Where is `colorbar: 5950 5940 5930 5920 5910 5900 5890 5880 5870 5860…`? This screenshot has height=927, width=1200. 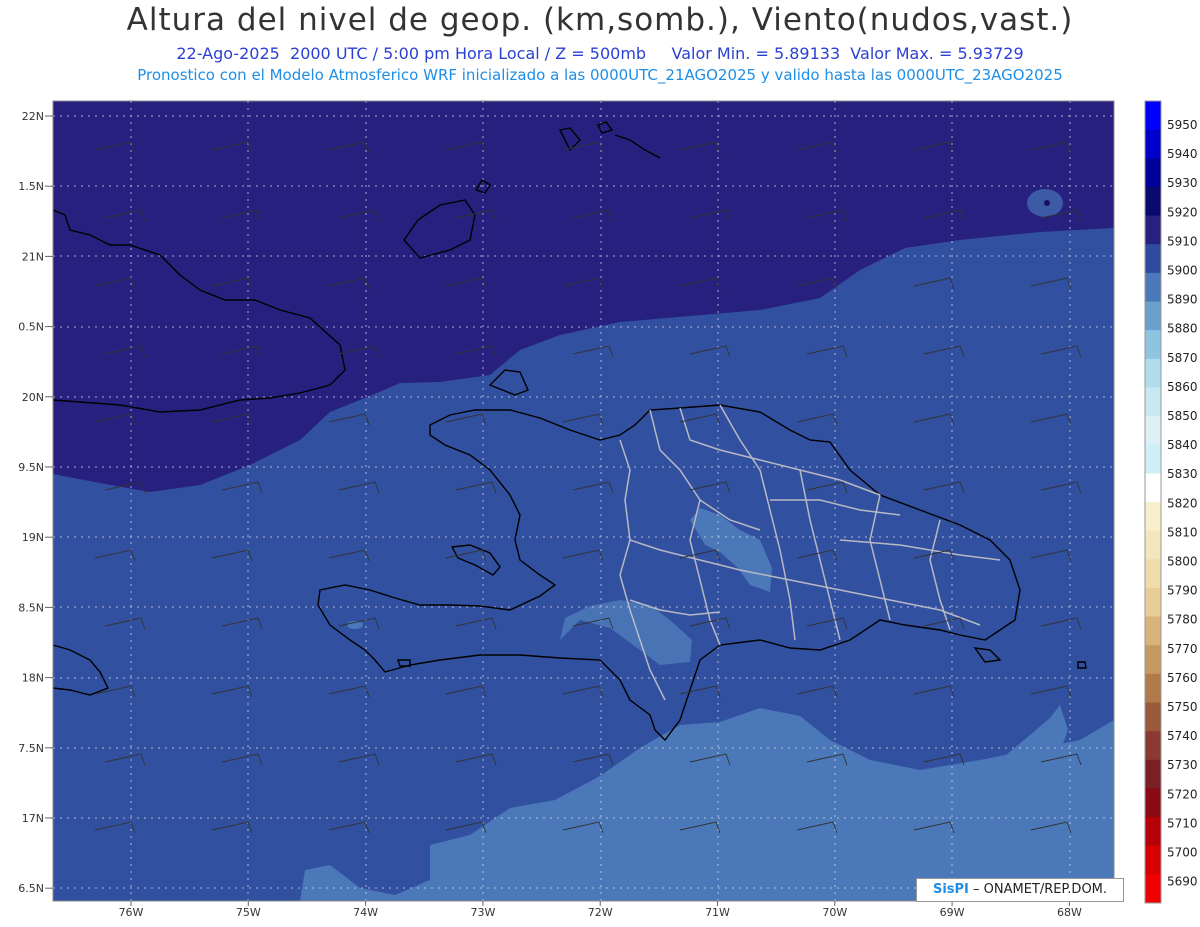
colorbar: 5950 5940 5930 5920 5910 5900 5890 5880 5870 5860… is located at coordinates (1171, 502).